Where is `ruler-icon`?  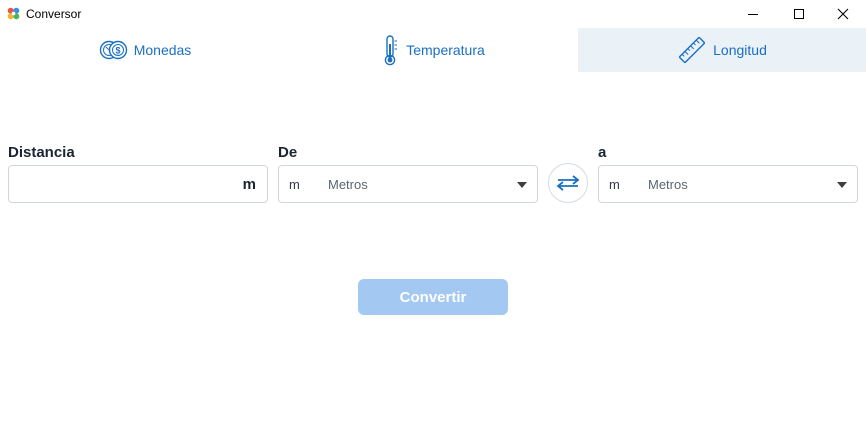
ruler-icon is located at coordinates (692, 50).